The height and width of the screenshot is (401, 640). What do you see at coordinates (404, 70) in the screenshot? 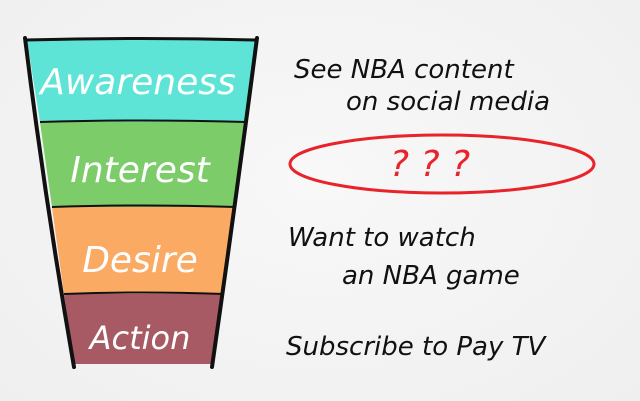
I see `note-awareness-line-1: See NBA content` at bounding box center [404, 70].